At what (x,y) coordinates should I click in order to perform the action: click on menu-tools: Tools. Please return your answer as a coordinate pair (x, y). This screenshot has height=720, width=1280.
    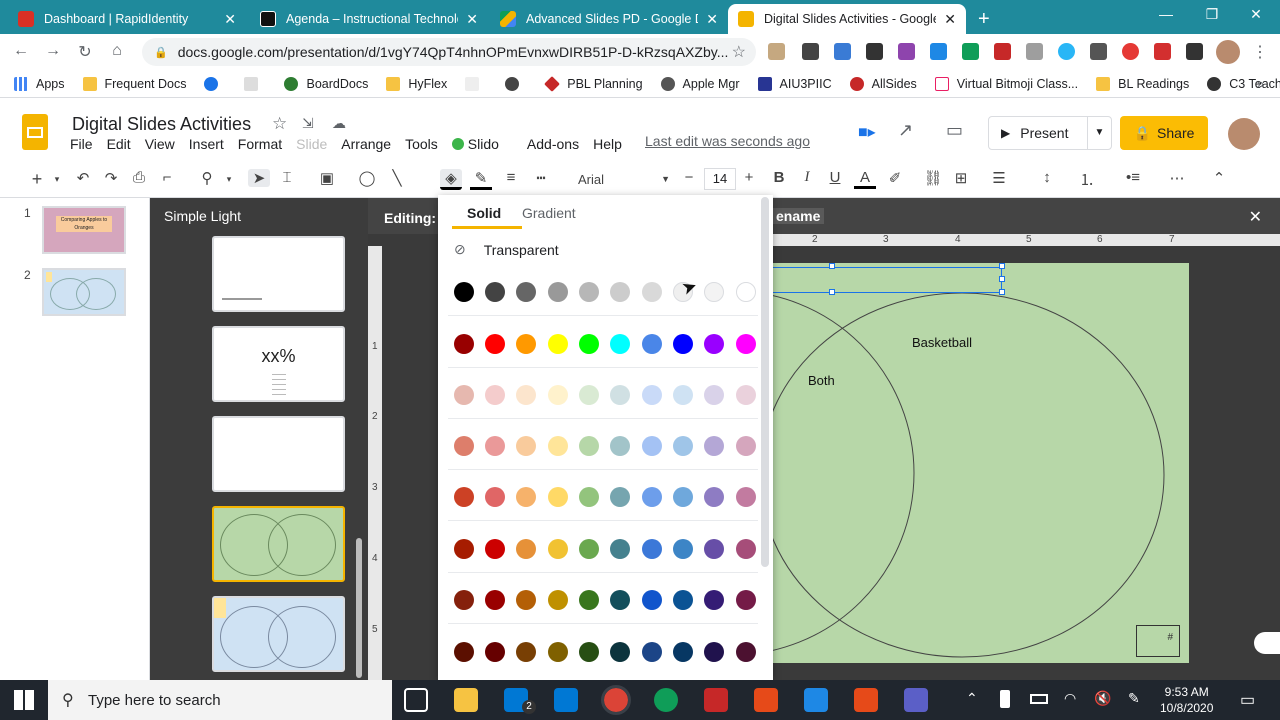
    Looking at the image, I should click on (421, 144).